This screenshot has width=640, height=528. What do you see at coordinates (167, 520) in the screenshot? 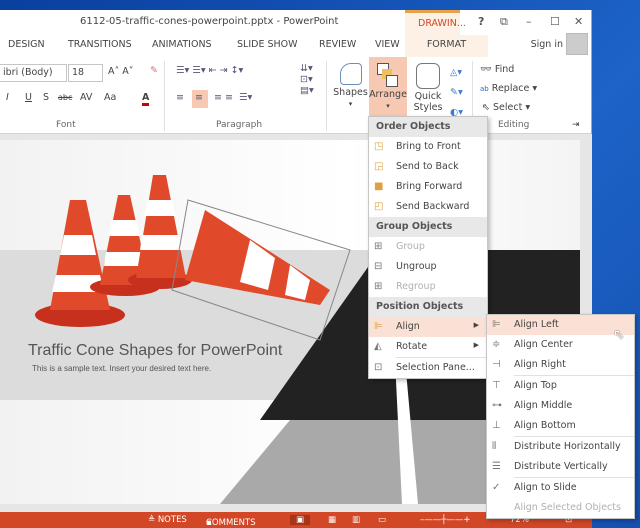
I see `notes-button: ≜ NOTES` at bounding box center [167, 520].